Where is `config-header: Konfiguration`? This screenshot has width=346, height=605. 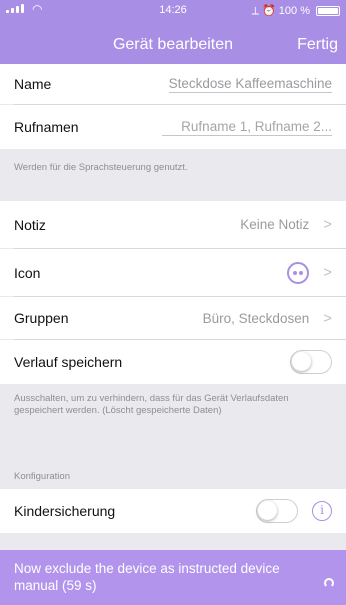 config-header: Konfiguration is located at coordinates (42, 476).